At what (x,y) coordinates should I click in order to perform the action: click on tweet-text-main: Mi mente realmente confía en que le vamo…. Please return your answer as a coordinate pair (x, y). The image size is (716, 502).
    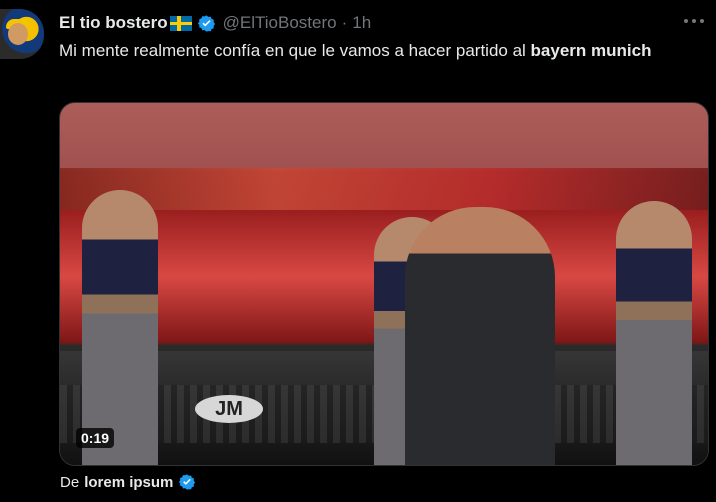
    Looking at the image, I should click on (295, 50).